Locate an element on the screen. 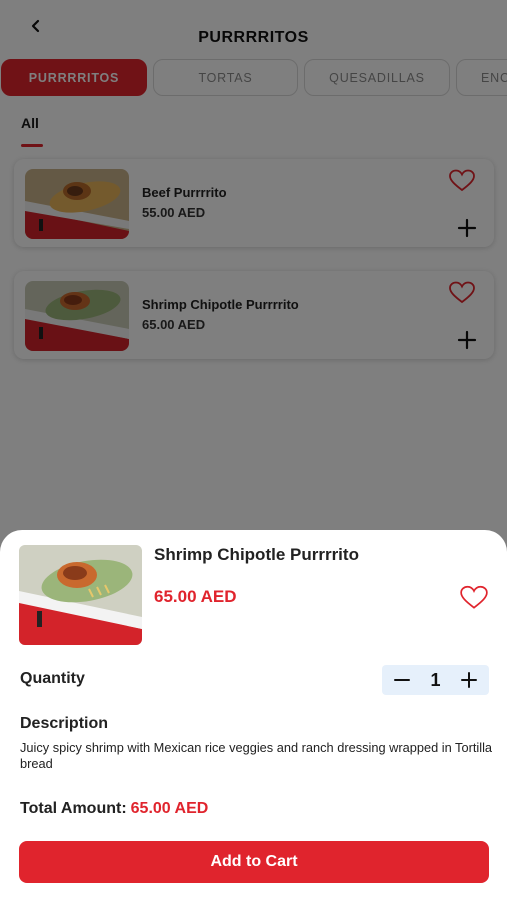  total-label: Total Amount: is located at coordinates (73, 808).